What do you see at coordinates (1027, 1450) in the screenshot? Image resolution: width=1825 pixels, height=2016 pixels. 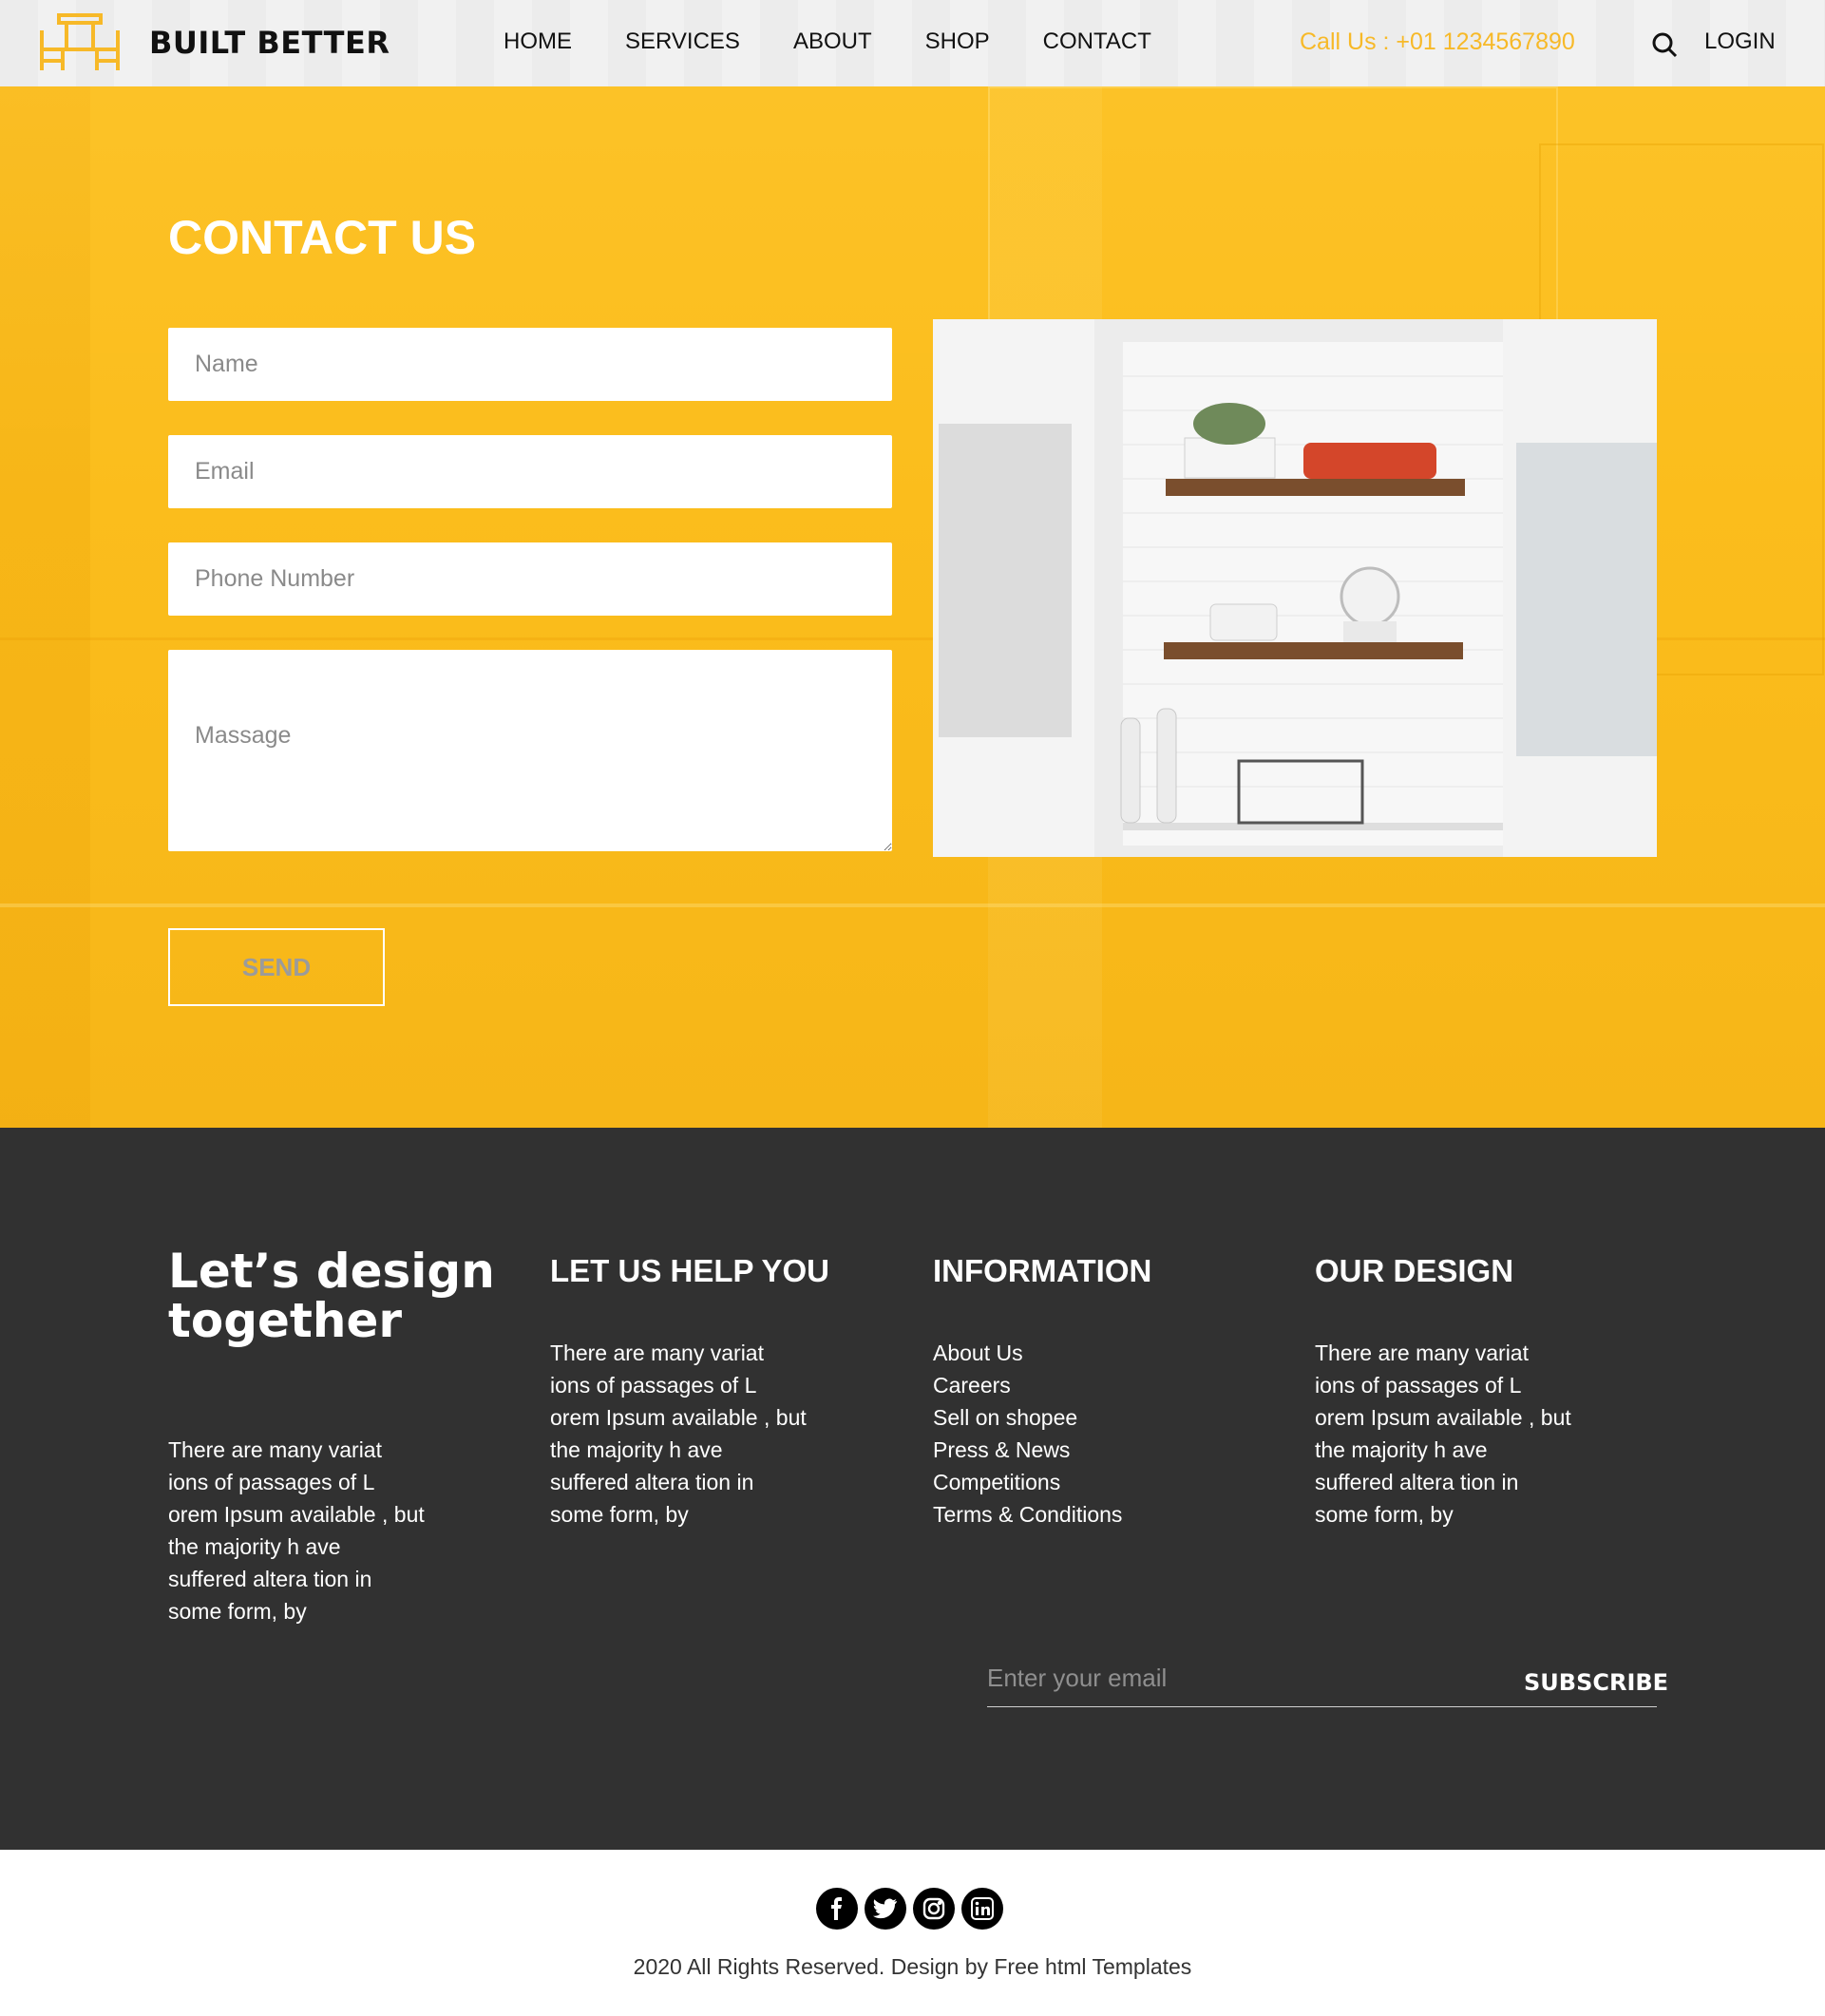 I see `info-press-link: Press & News` at bounding box center [1027, 1450].